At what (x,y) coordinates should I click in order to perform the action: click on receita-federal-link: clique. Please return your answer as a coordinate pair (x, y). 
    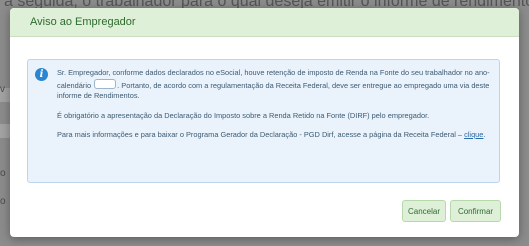
    Looking at the image, I should click on (473, 134).